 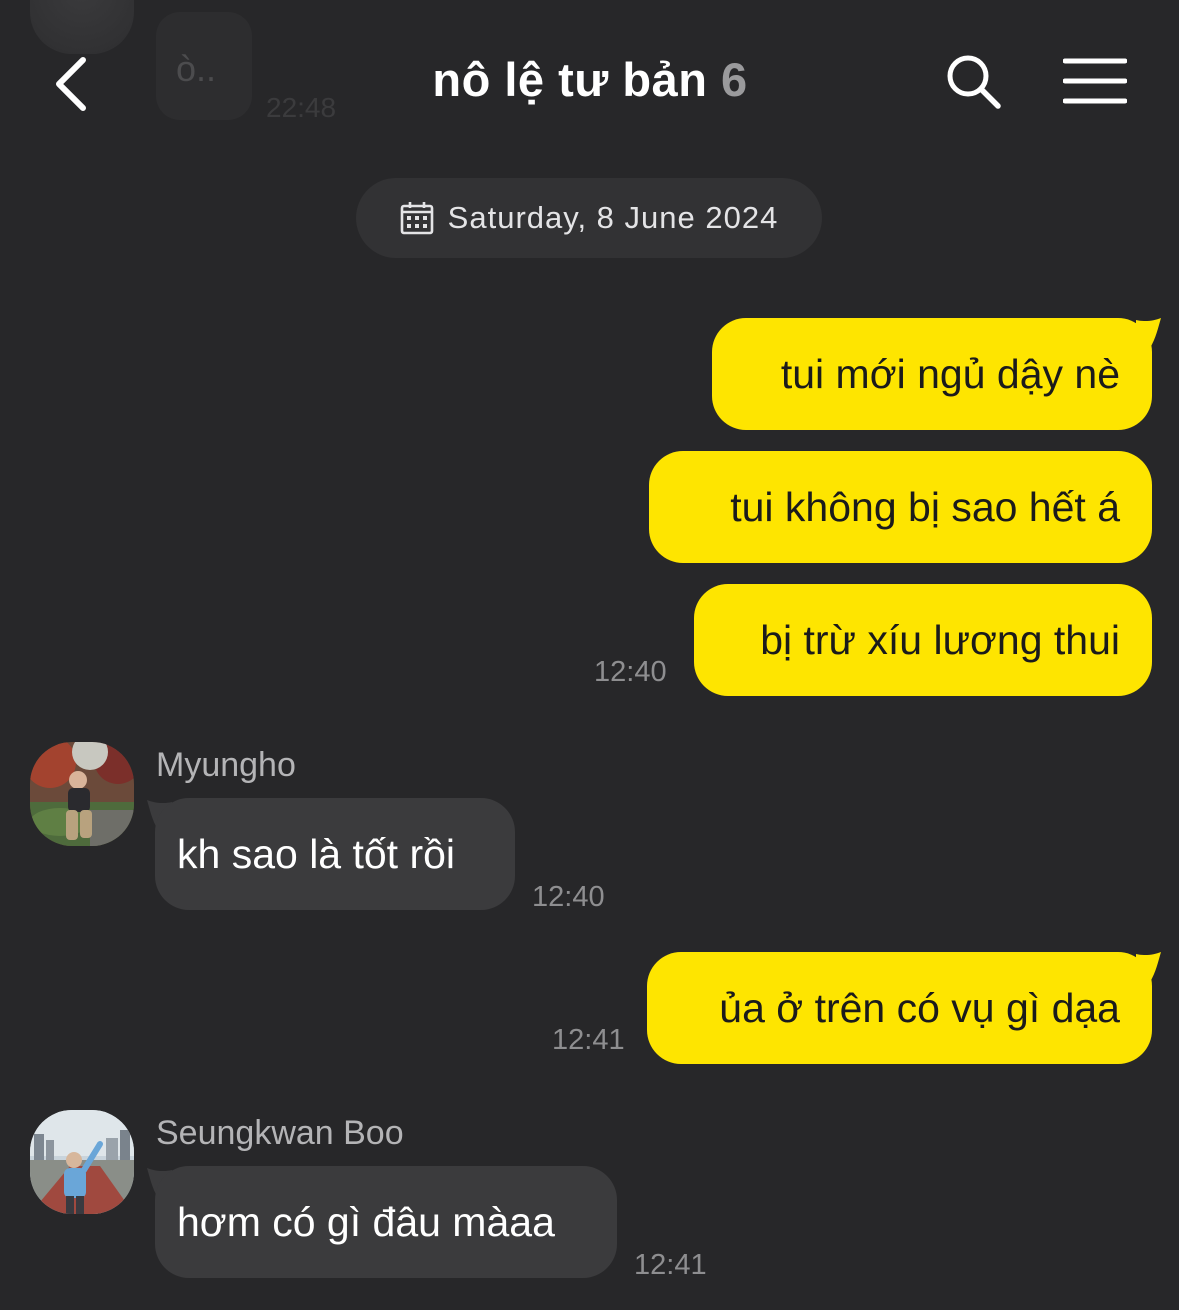 What do you see at coordinates (925, 506) in the screenshot?
I see `message-text: tui không bị sao hết á` at bounding box center [925, 506].